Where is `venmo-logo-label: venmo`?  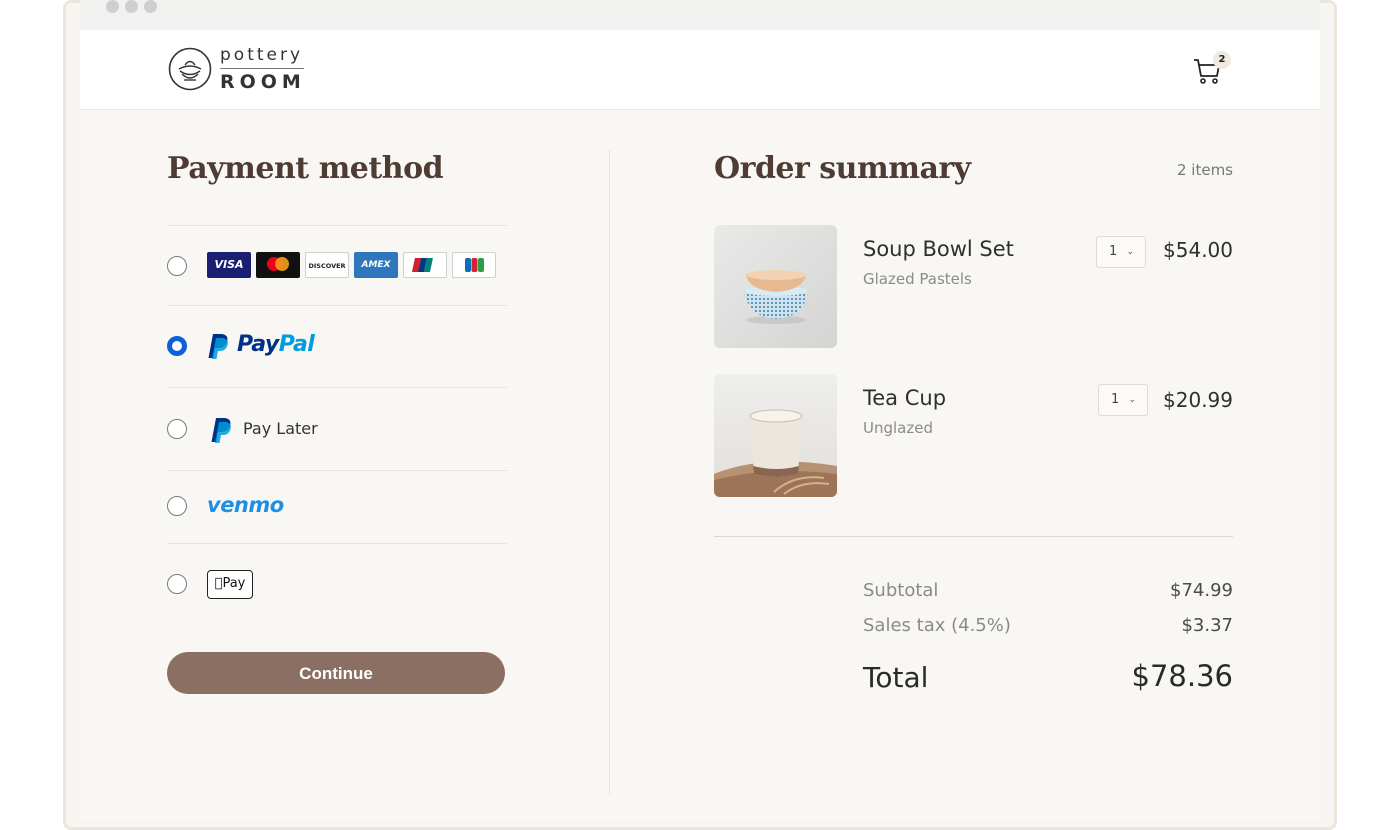 venmo-logo-label: venmo is located at coordinates (245, 505).